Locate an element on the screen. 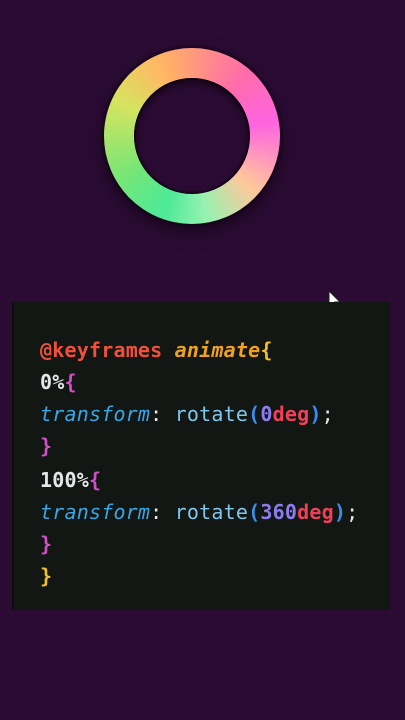  code-line-2: 0%{ is located at coordinates (58, 382).